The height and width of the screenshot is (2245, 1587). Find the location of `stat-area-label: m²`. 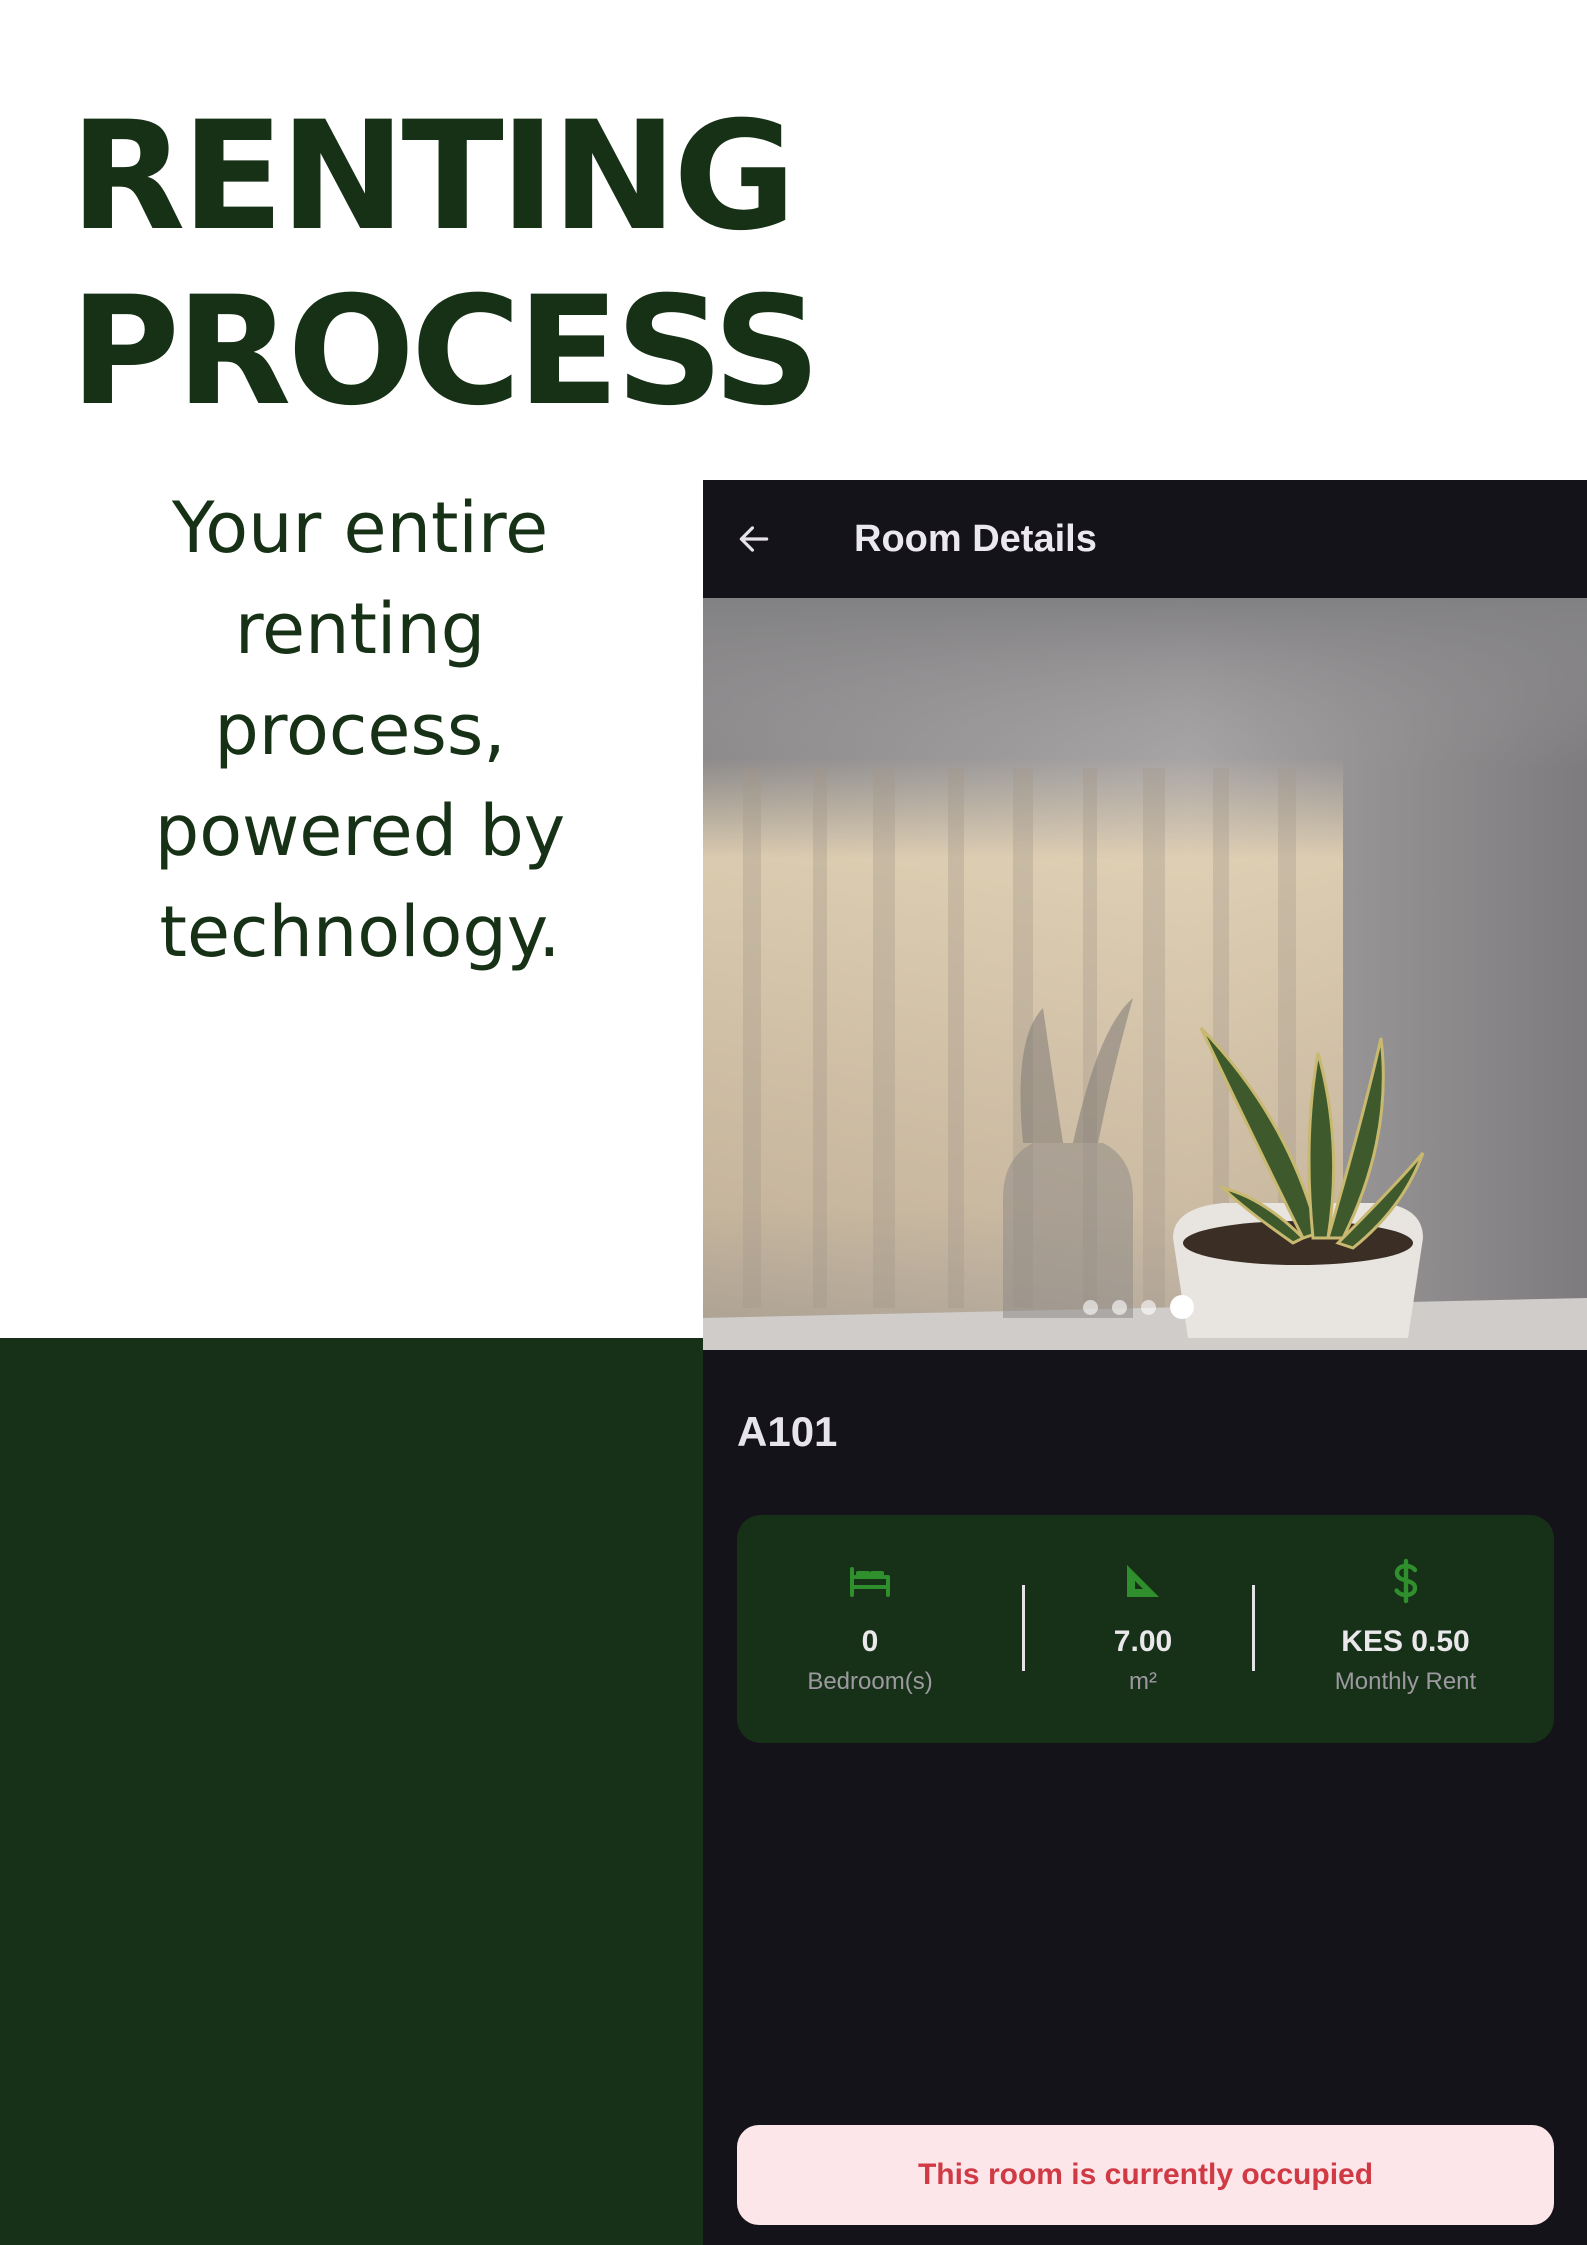

stat-area-label: m² is located at coordinates (1143, 1681).